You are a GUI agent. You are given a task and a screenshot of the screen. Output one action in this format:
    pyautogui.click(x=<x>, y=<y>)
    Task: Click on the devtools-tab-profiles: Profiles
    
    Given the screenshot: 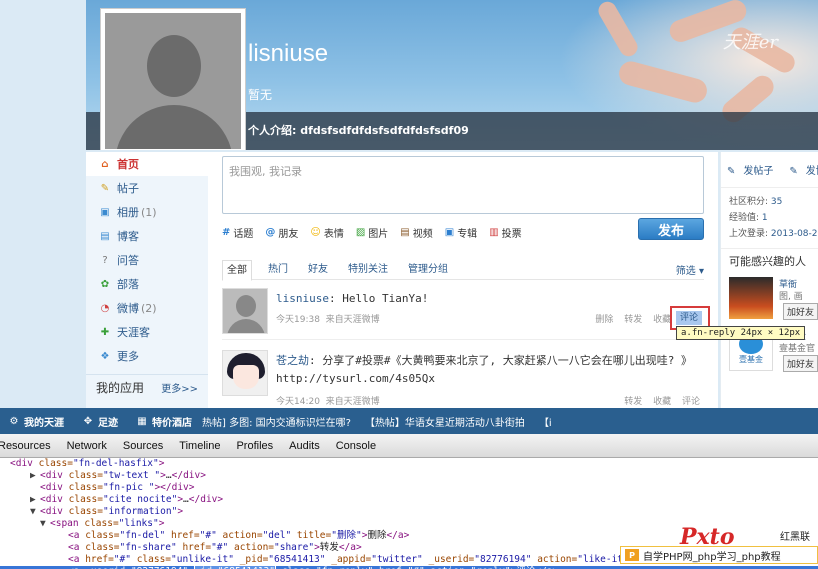 What is the action you would take?
    pyautogui.click(x=254, y=446)
    